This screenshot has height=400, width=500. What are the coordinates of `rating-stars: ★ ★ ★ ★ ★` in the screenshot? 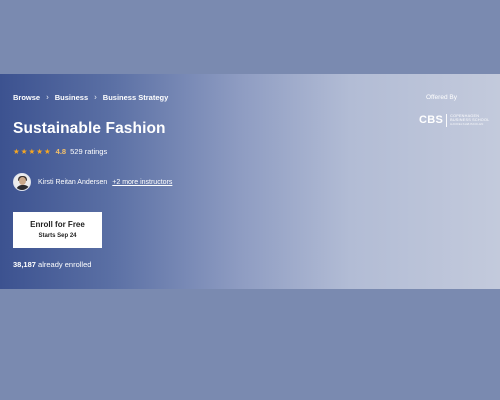 It's located at (32, 151).